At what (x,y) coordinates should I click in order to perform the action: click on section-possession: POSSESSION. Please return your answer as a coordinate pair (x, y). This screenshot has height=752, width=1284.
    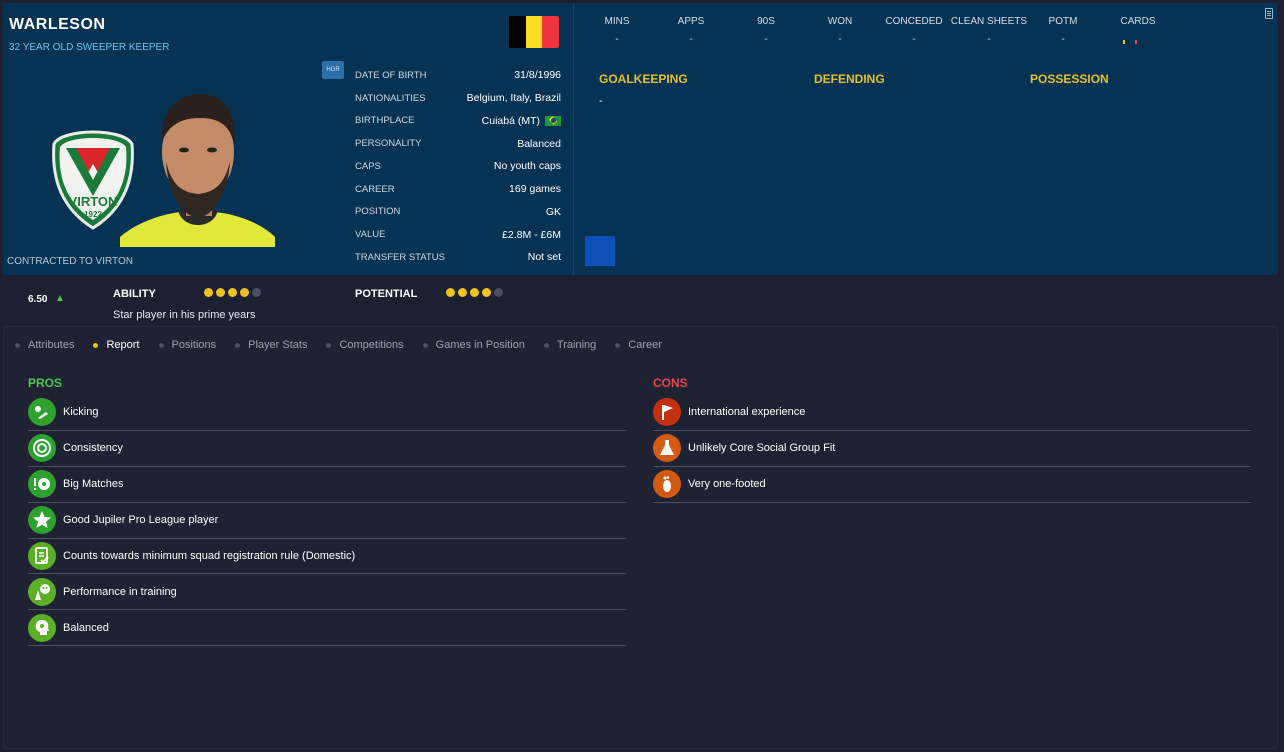
    Looking at the image, I should click on (1069, 79).